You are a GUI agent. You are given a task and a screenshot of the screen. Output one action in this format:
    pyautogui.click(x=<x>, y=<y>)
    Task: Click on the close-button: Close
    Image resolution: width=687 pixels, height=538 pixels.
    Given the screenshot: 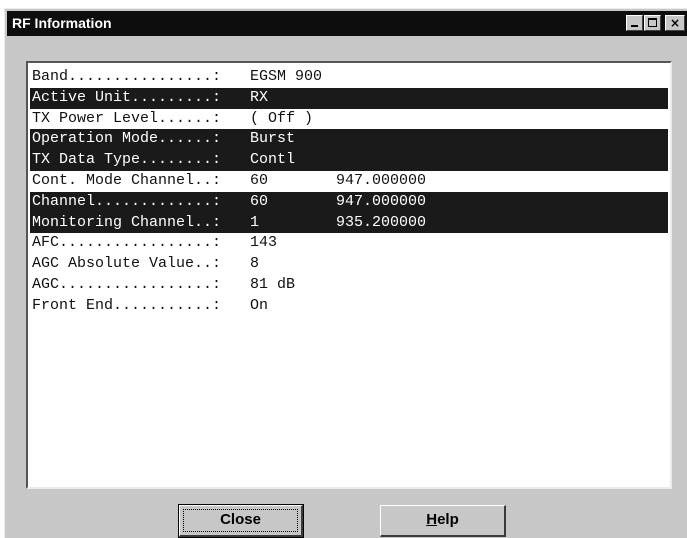 What is the action you would take?
    pyautogui.click(x=241, y=521)
    